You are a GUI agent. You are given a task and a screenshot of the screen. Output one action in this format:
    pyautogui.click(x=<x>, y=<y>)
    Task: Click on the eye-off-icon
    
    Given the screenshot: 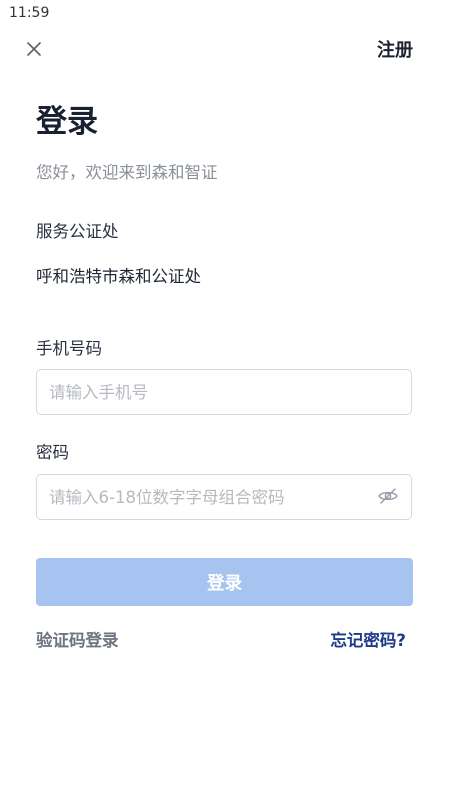 What is the action you would take?
    pyautogui.click(x=388, y=498)
    